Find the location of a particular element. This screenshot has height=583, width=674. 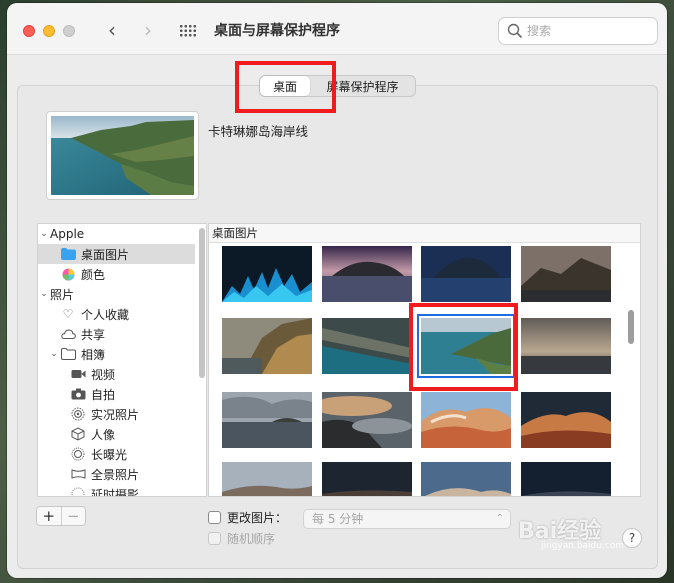

live-photo-icon is located at coordinates (78, 414).